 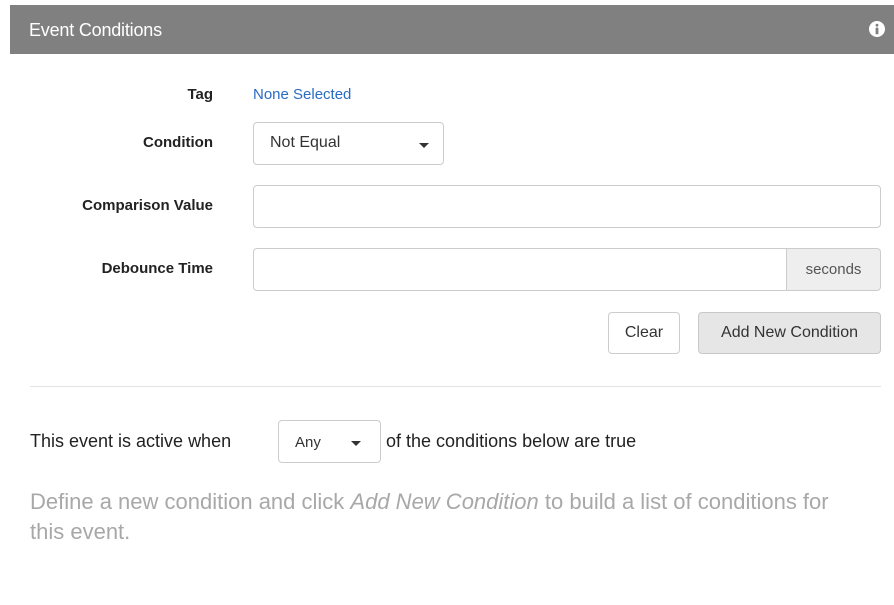 What do you see at coordinates (329, 441) in the screenshot?
I see `match-mode-select: Any` at bounding box center [329, 441].